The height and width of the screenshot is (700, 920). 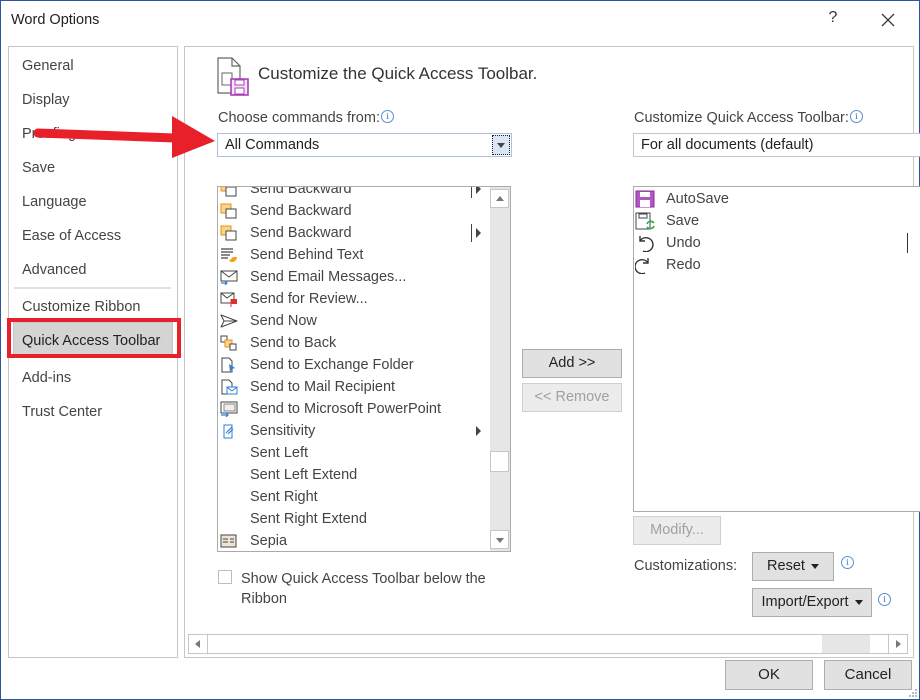 I want to click on list-item: Sent Right Extend, so click(x=353, y=519).